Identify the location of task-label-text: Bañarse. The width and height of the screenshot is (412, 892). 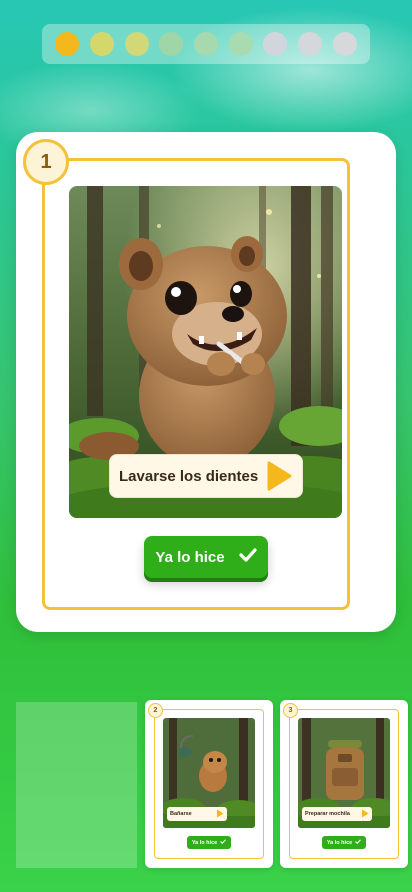
(181, 814).